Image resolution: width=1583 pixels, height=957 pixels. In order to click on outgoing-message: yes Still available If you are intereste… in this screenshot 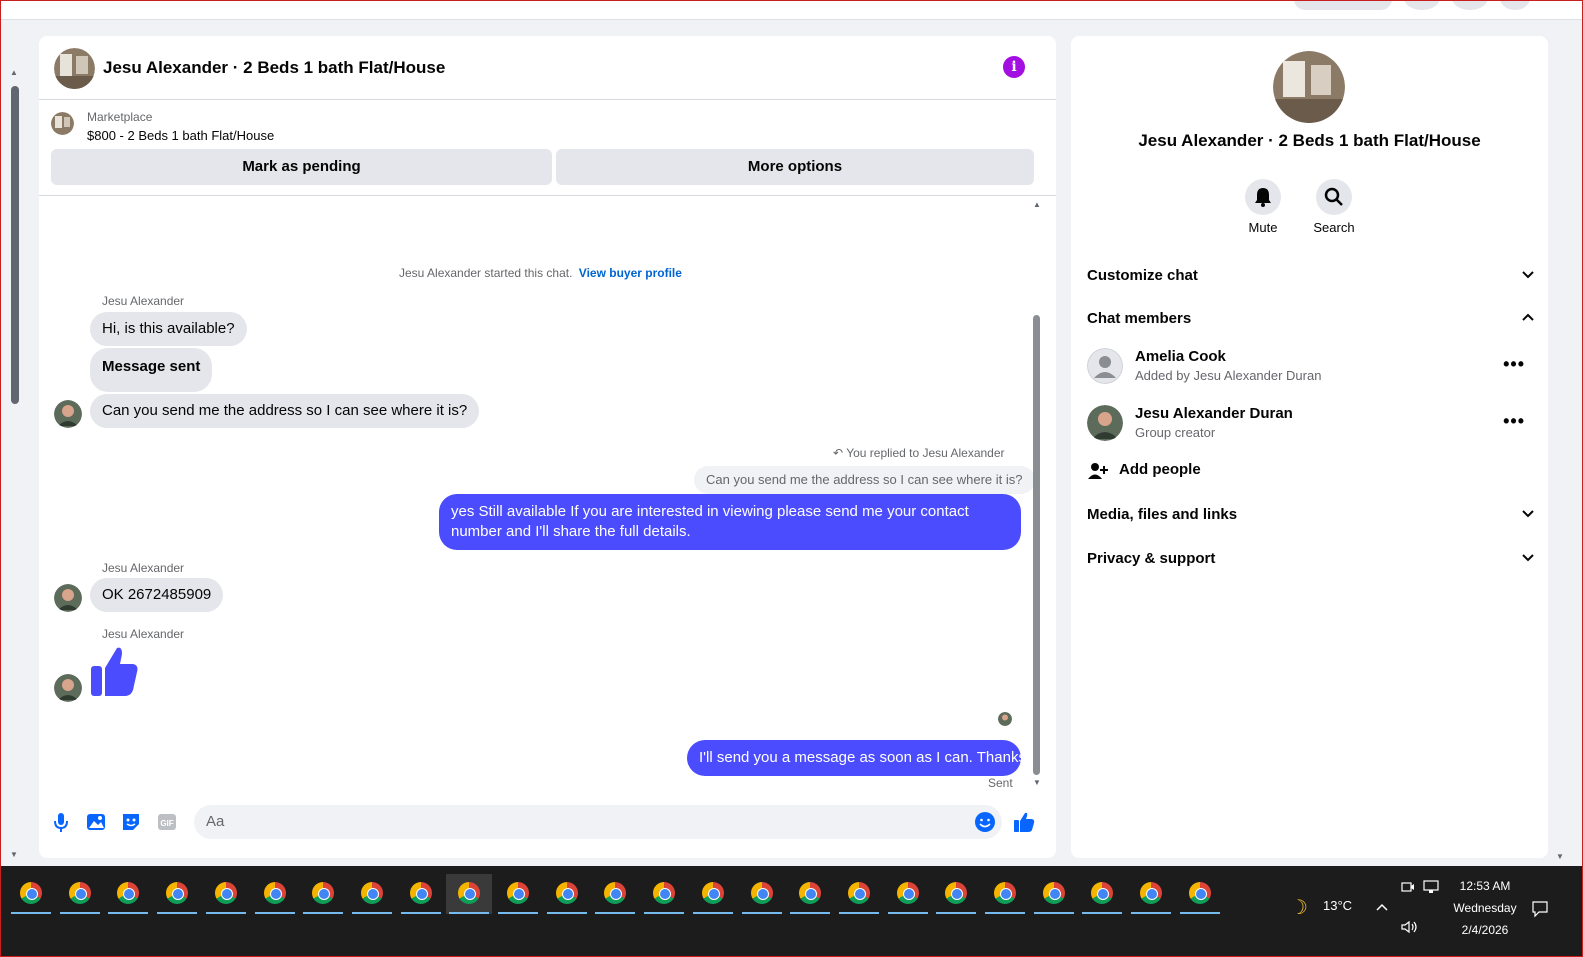, I will do `click(730, 522)`.